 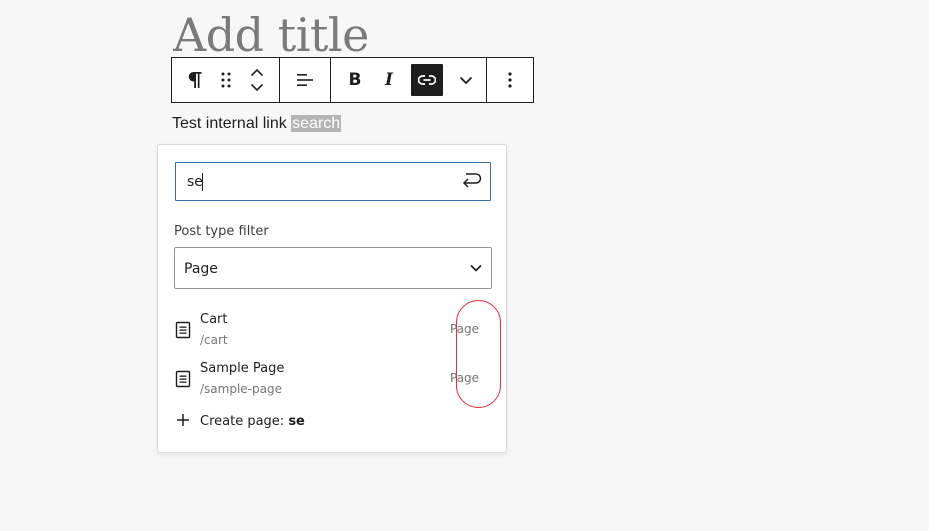 What do you see at coordinates (242, 368) in the screenshot?
I see `result-title: Sample Page` at bounding box center [242, 368].